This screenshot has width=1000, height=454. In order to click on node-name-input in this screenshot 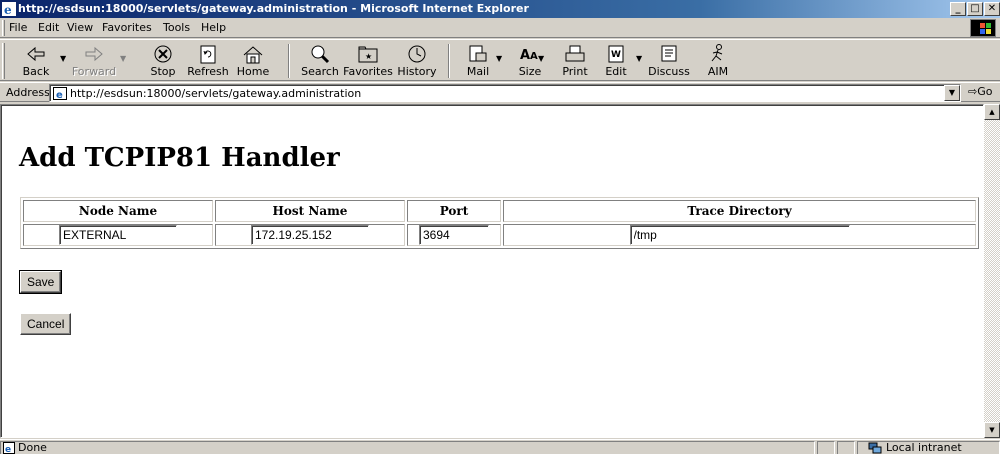, I will do `click(118, 235)`.